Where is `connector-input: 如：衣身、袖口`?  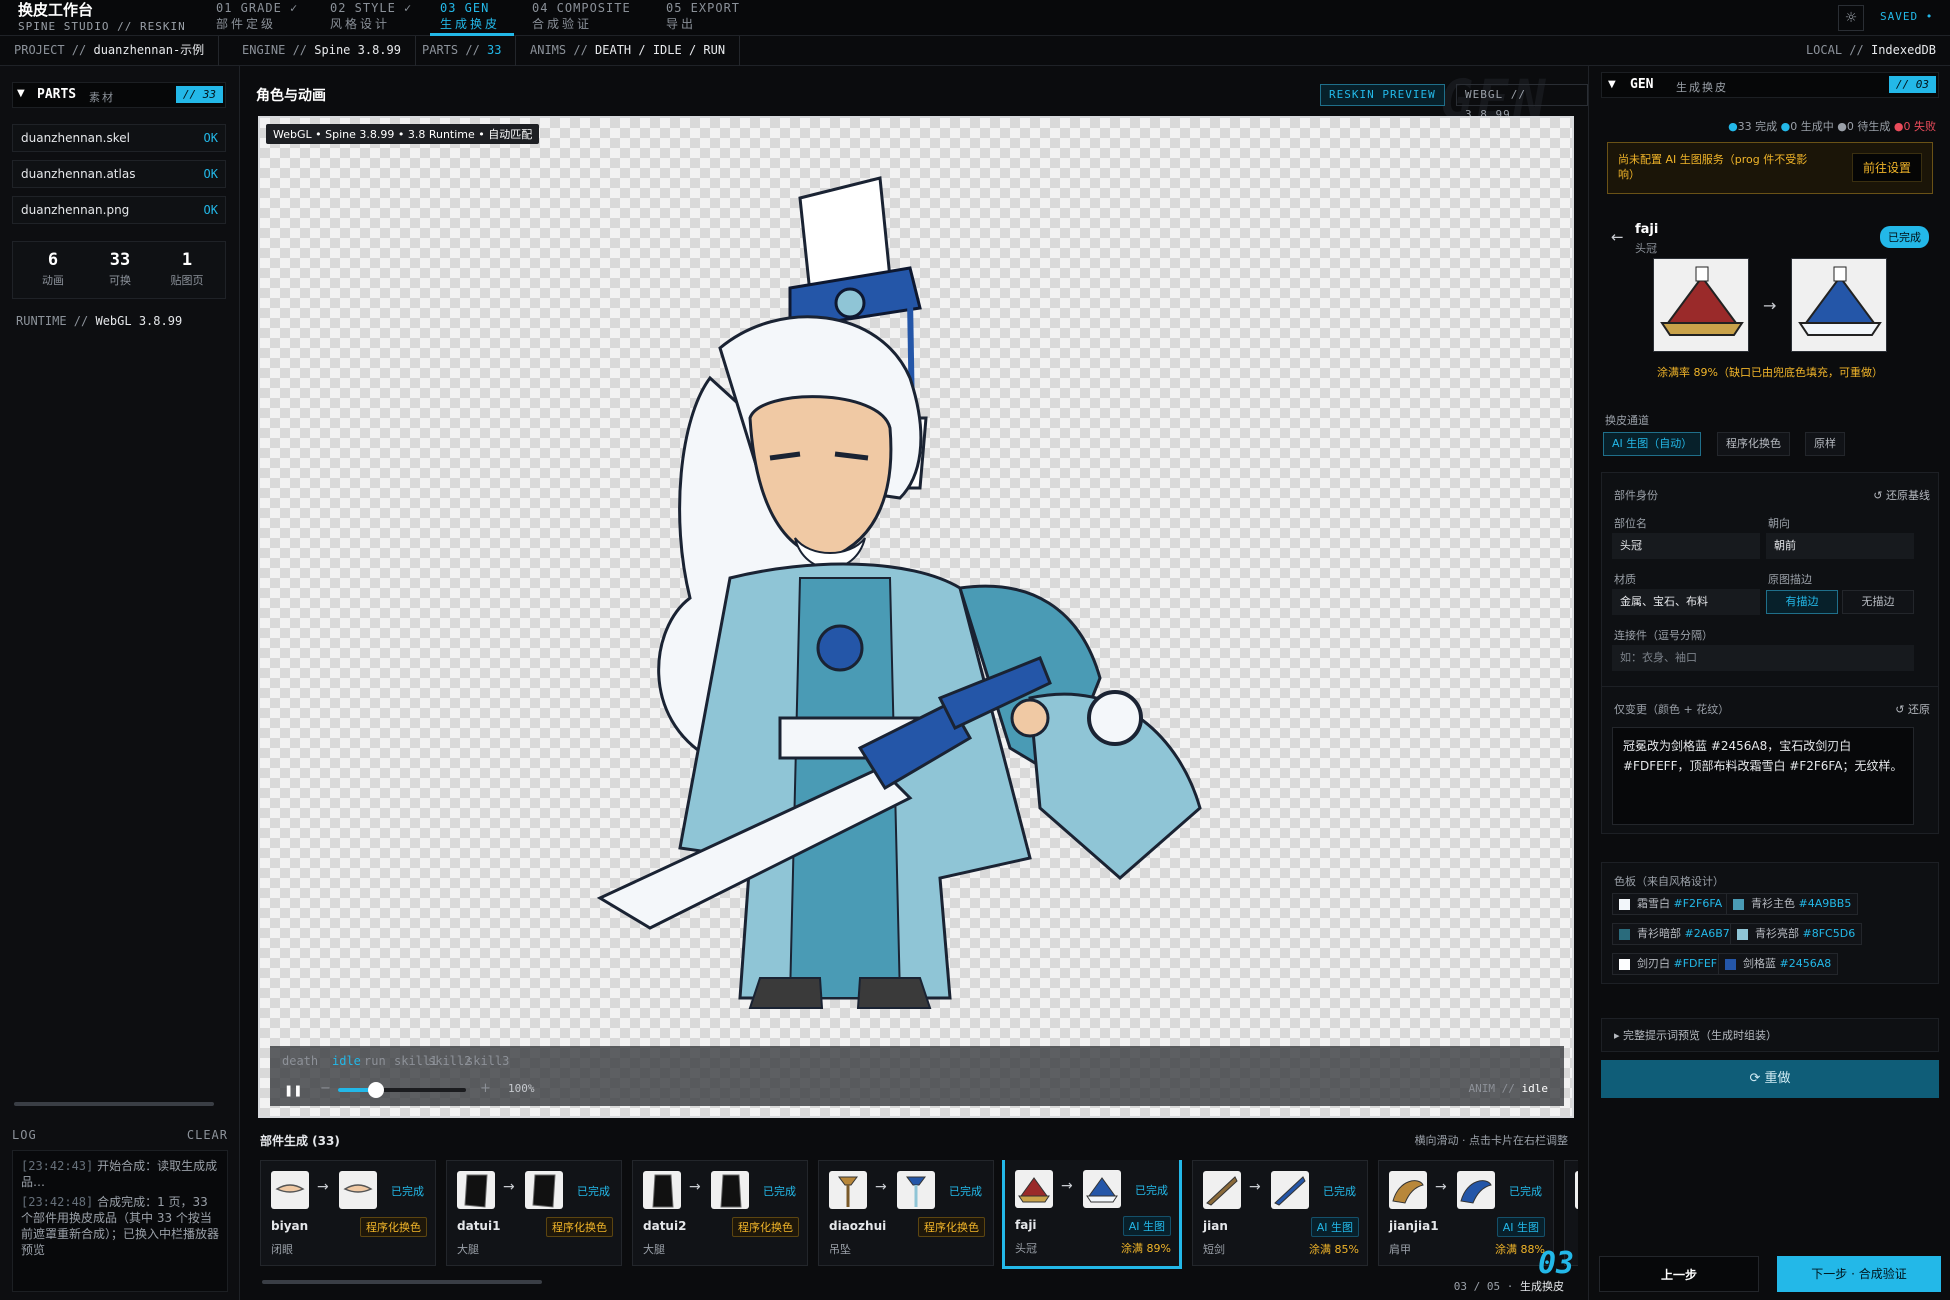 connector-input: 如：衣身、袖口 is located at coordinates (1763, 658).